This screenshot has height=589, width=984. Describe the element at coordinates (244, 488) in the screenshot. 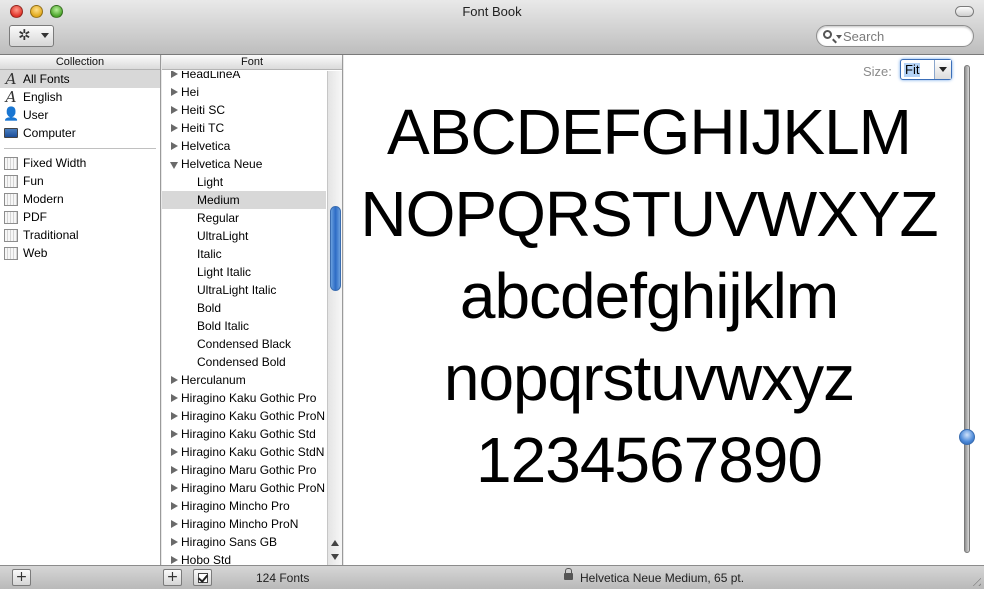

I see `font-family-item: Hiragino Maru Gothic ProN` at that location.